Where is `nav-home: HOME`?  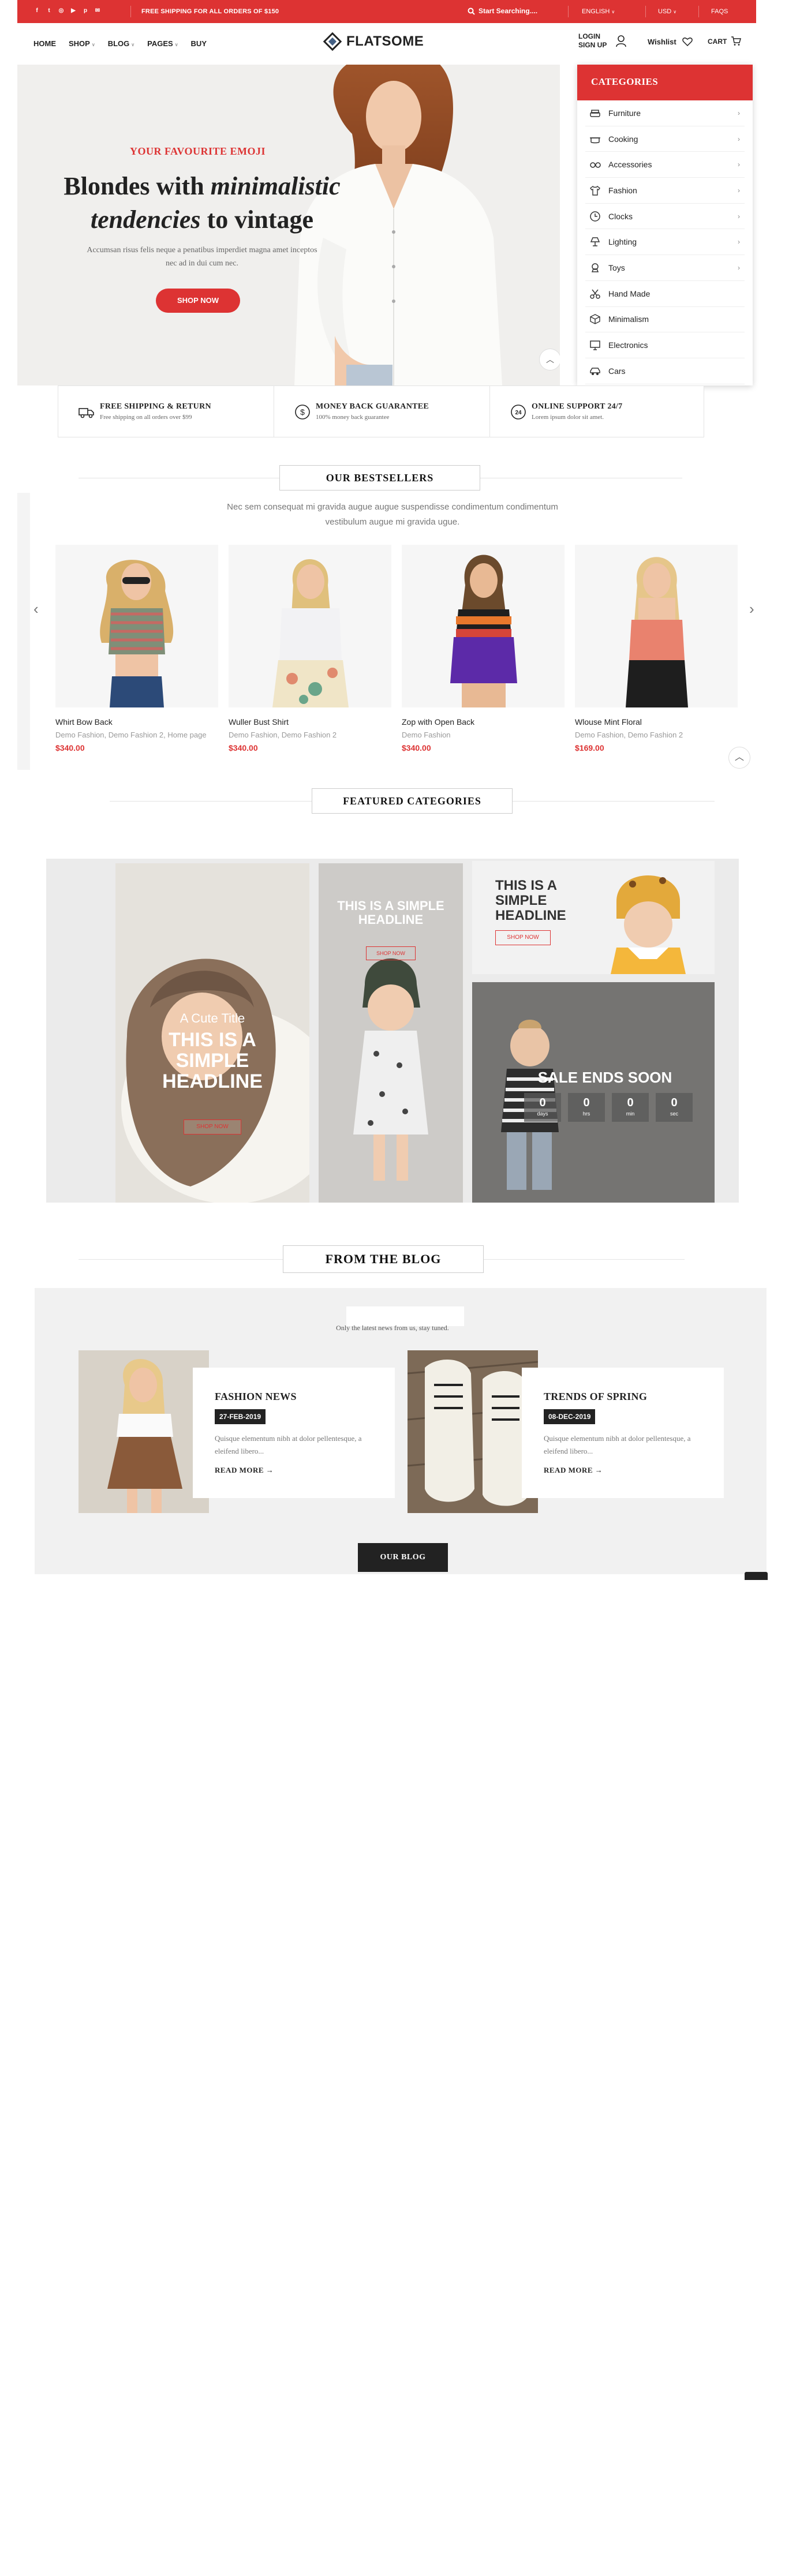 nav-home: HOME is located at coordinates (44, 43).